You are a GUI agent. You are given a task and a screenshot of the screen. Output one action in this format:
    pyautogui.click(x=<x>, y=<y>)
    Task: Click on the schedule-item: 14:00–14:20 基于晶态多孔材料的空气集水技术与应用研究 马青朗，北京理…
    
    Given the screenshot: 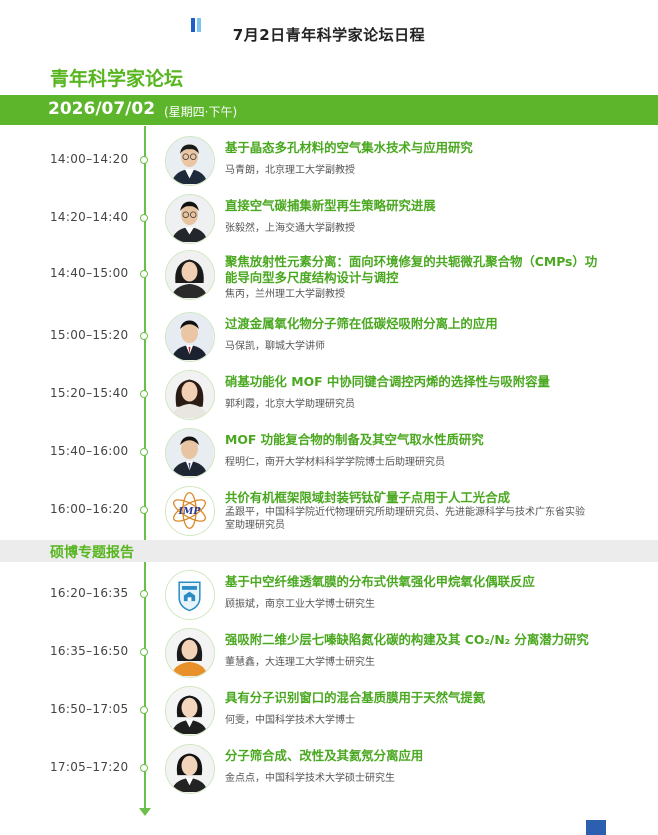 What is the action you would take?
    pyautogui.click(x=329, y=162)
    